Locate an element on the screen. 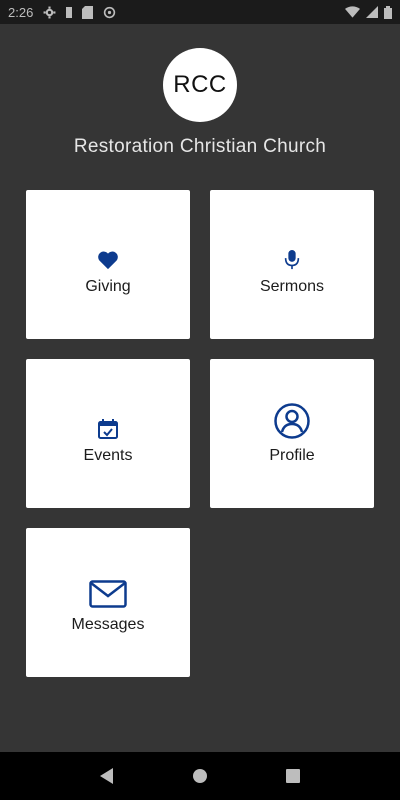 The height and width of the screenshot is (800, 400). messages-tile: Messages is located at coordinates (108, 602).